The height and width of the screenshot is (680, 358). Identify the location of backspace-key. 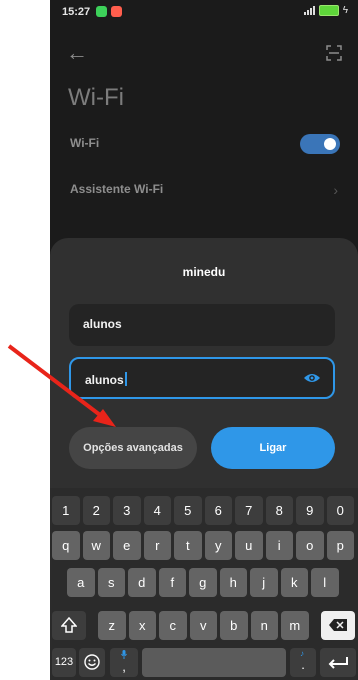
(338, 625).